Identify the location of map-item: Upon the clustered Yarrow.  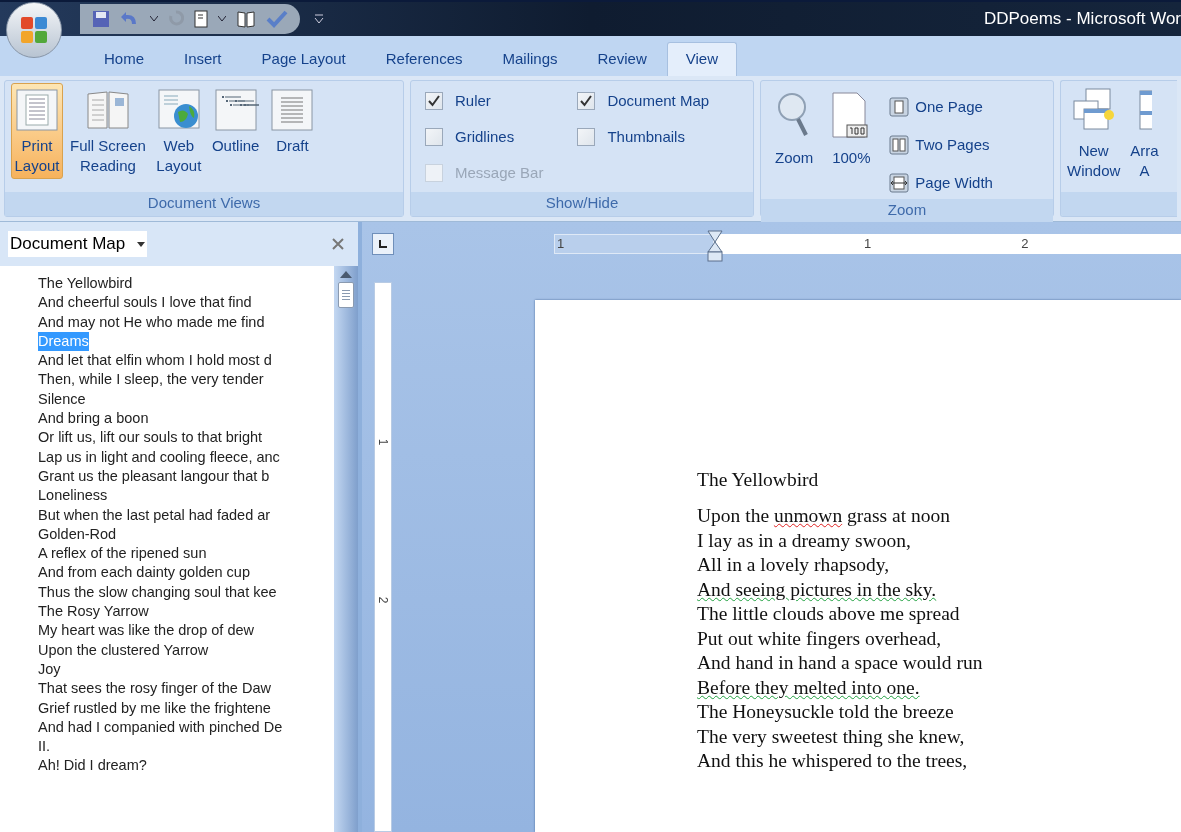
(123, 650).